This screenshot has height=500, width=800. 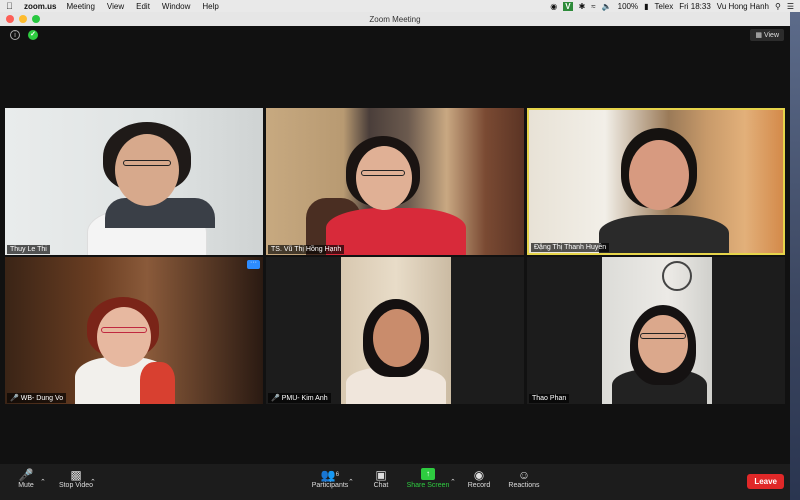 I want to click on mute-label: Mute, so click(x=26, y=485).